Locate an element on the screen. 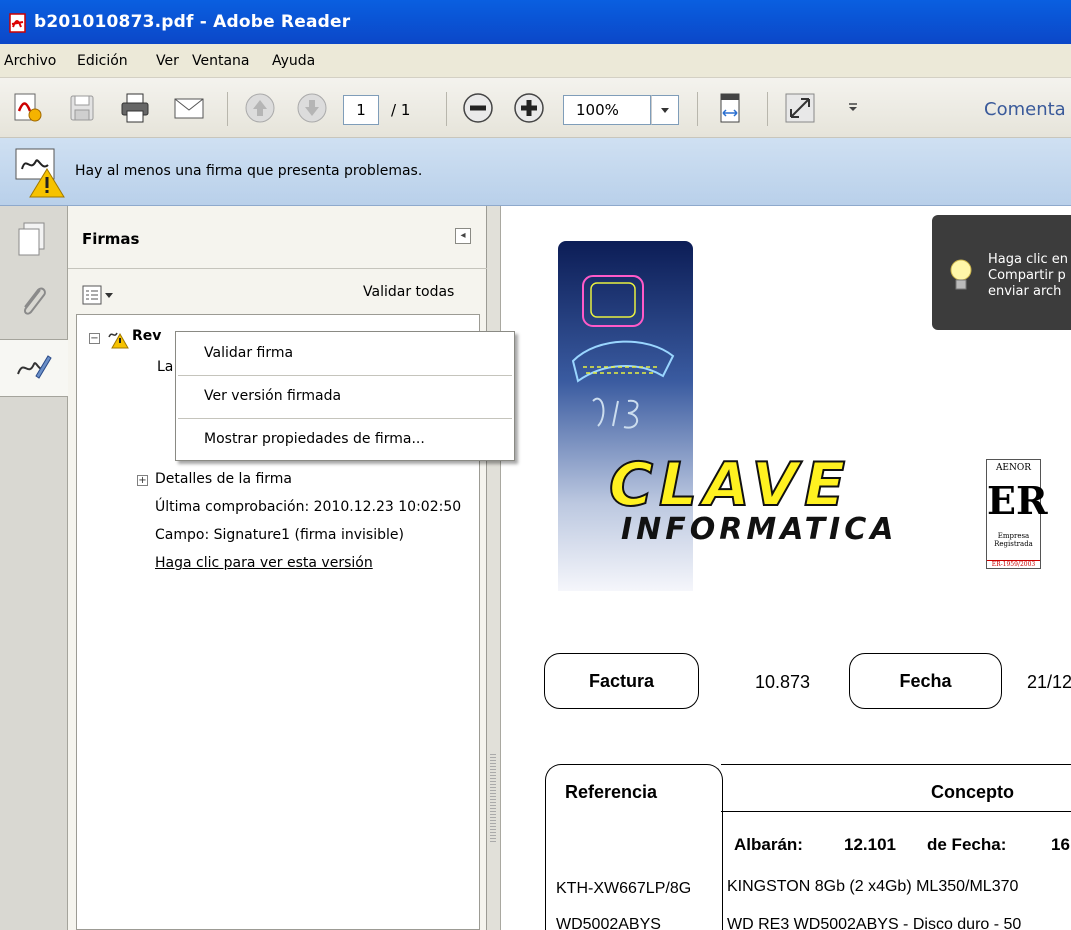 The width and height of the screenshot is (1071, 930). zoom-dropdown-button is located at coordinates (665, 110).